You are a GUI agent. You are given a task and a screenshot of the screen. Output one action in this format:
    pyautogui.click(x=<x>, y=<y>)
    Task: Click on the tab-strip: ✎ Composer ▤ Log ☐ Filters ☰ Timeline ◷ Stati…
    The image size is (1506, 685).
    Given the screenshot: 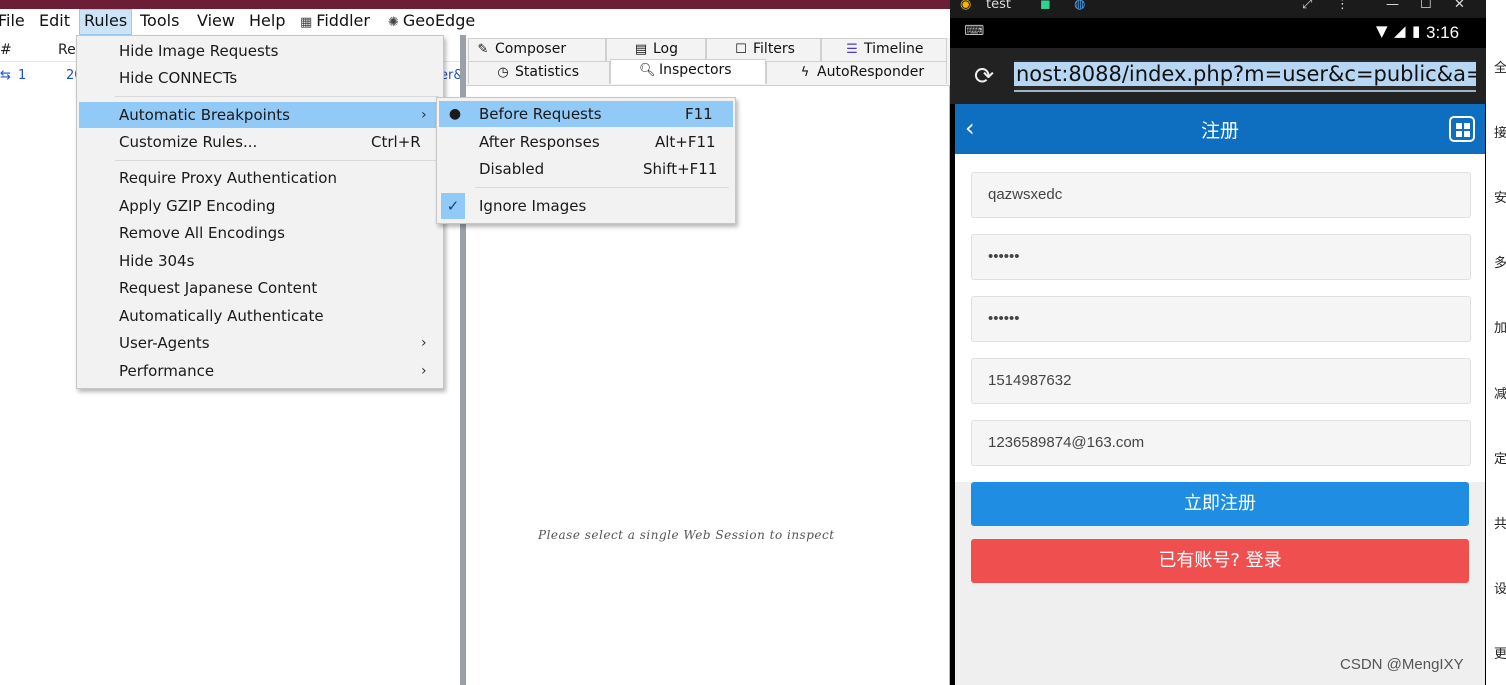 What is the action you would take?
    pyautogui.click(x=708, y=62)
    